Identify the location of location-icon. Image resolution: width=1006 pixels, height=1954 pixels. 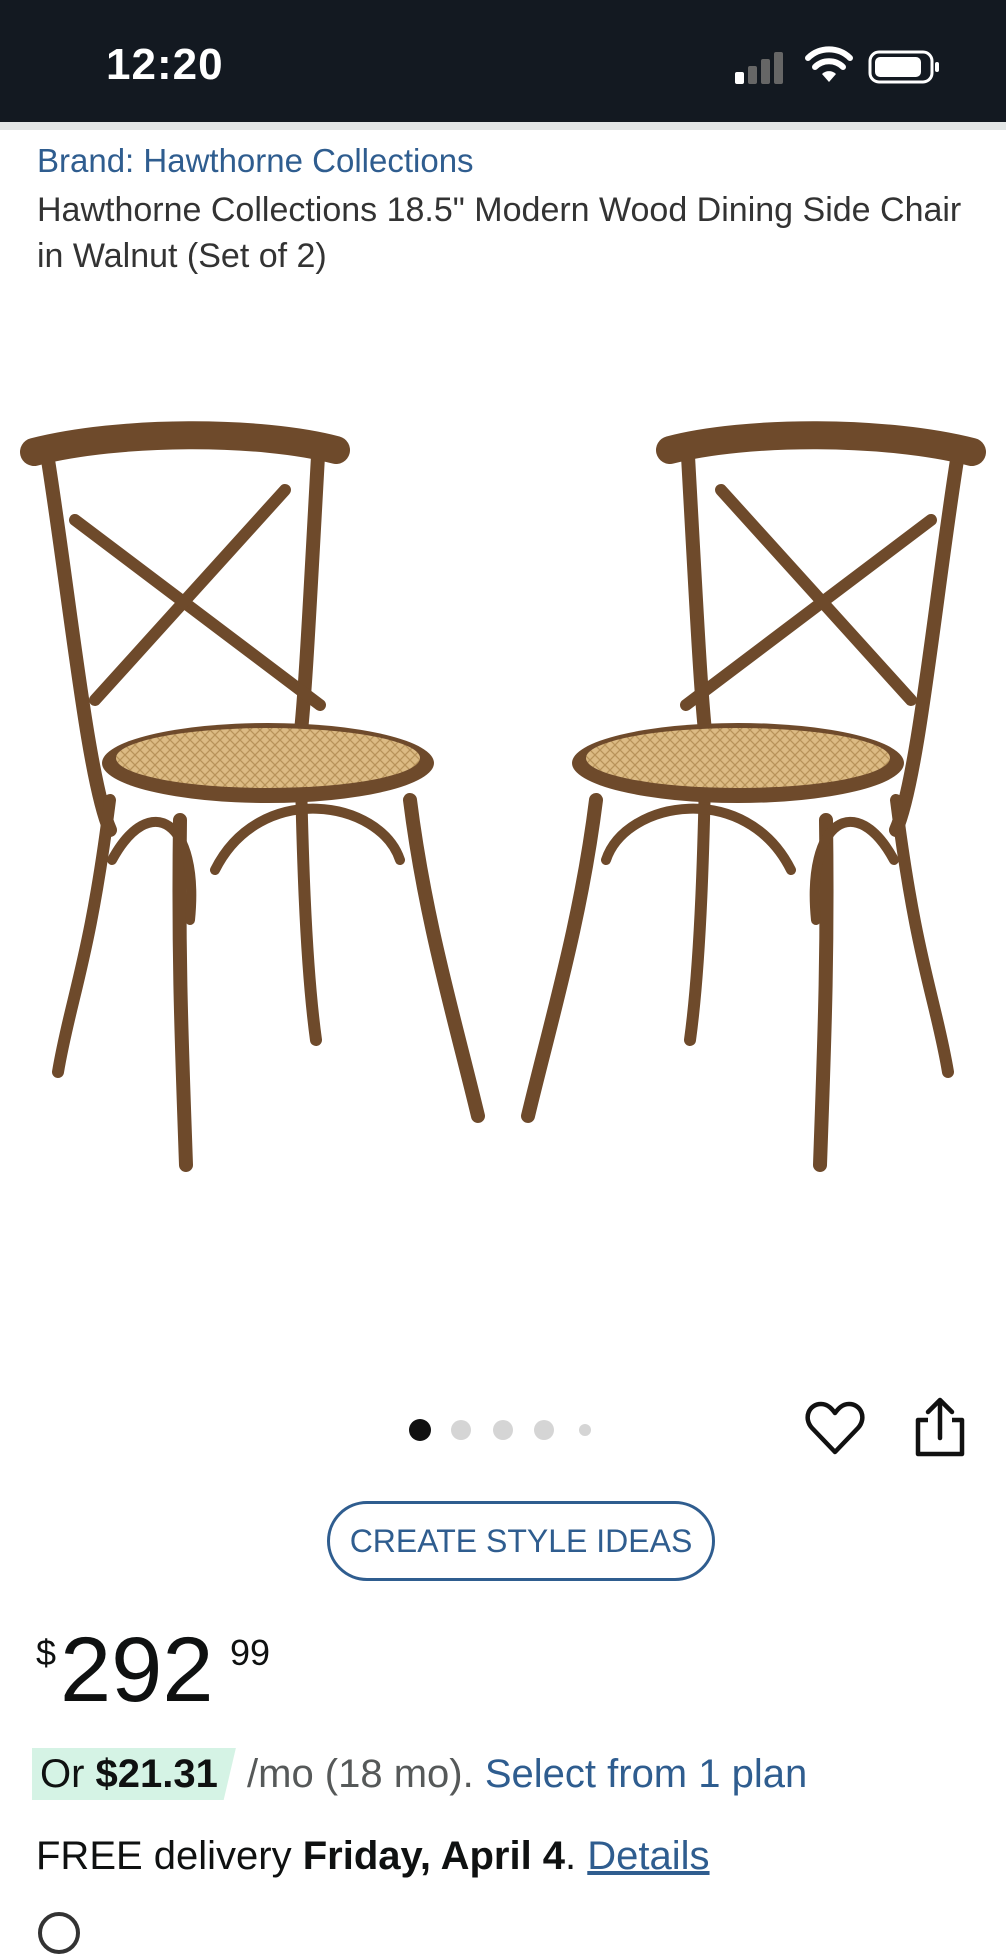
(59, 1933).